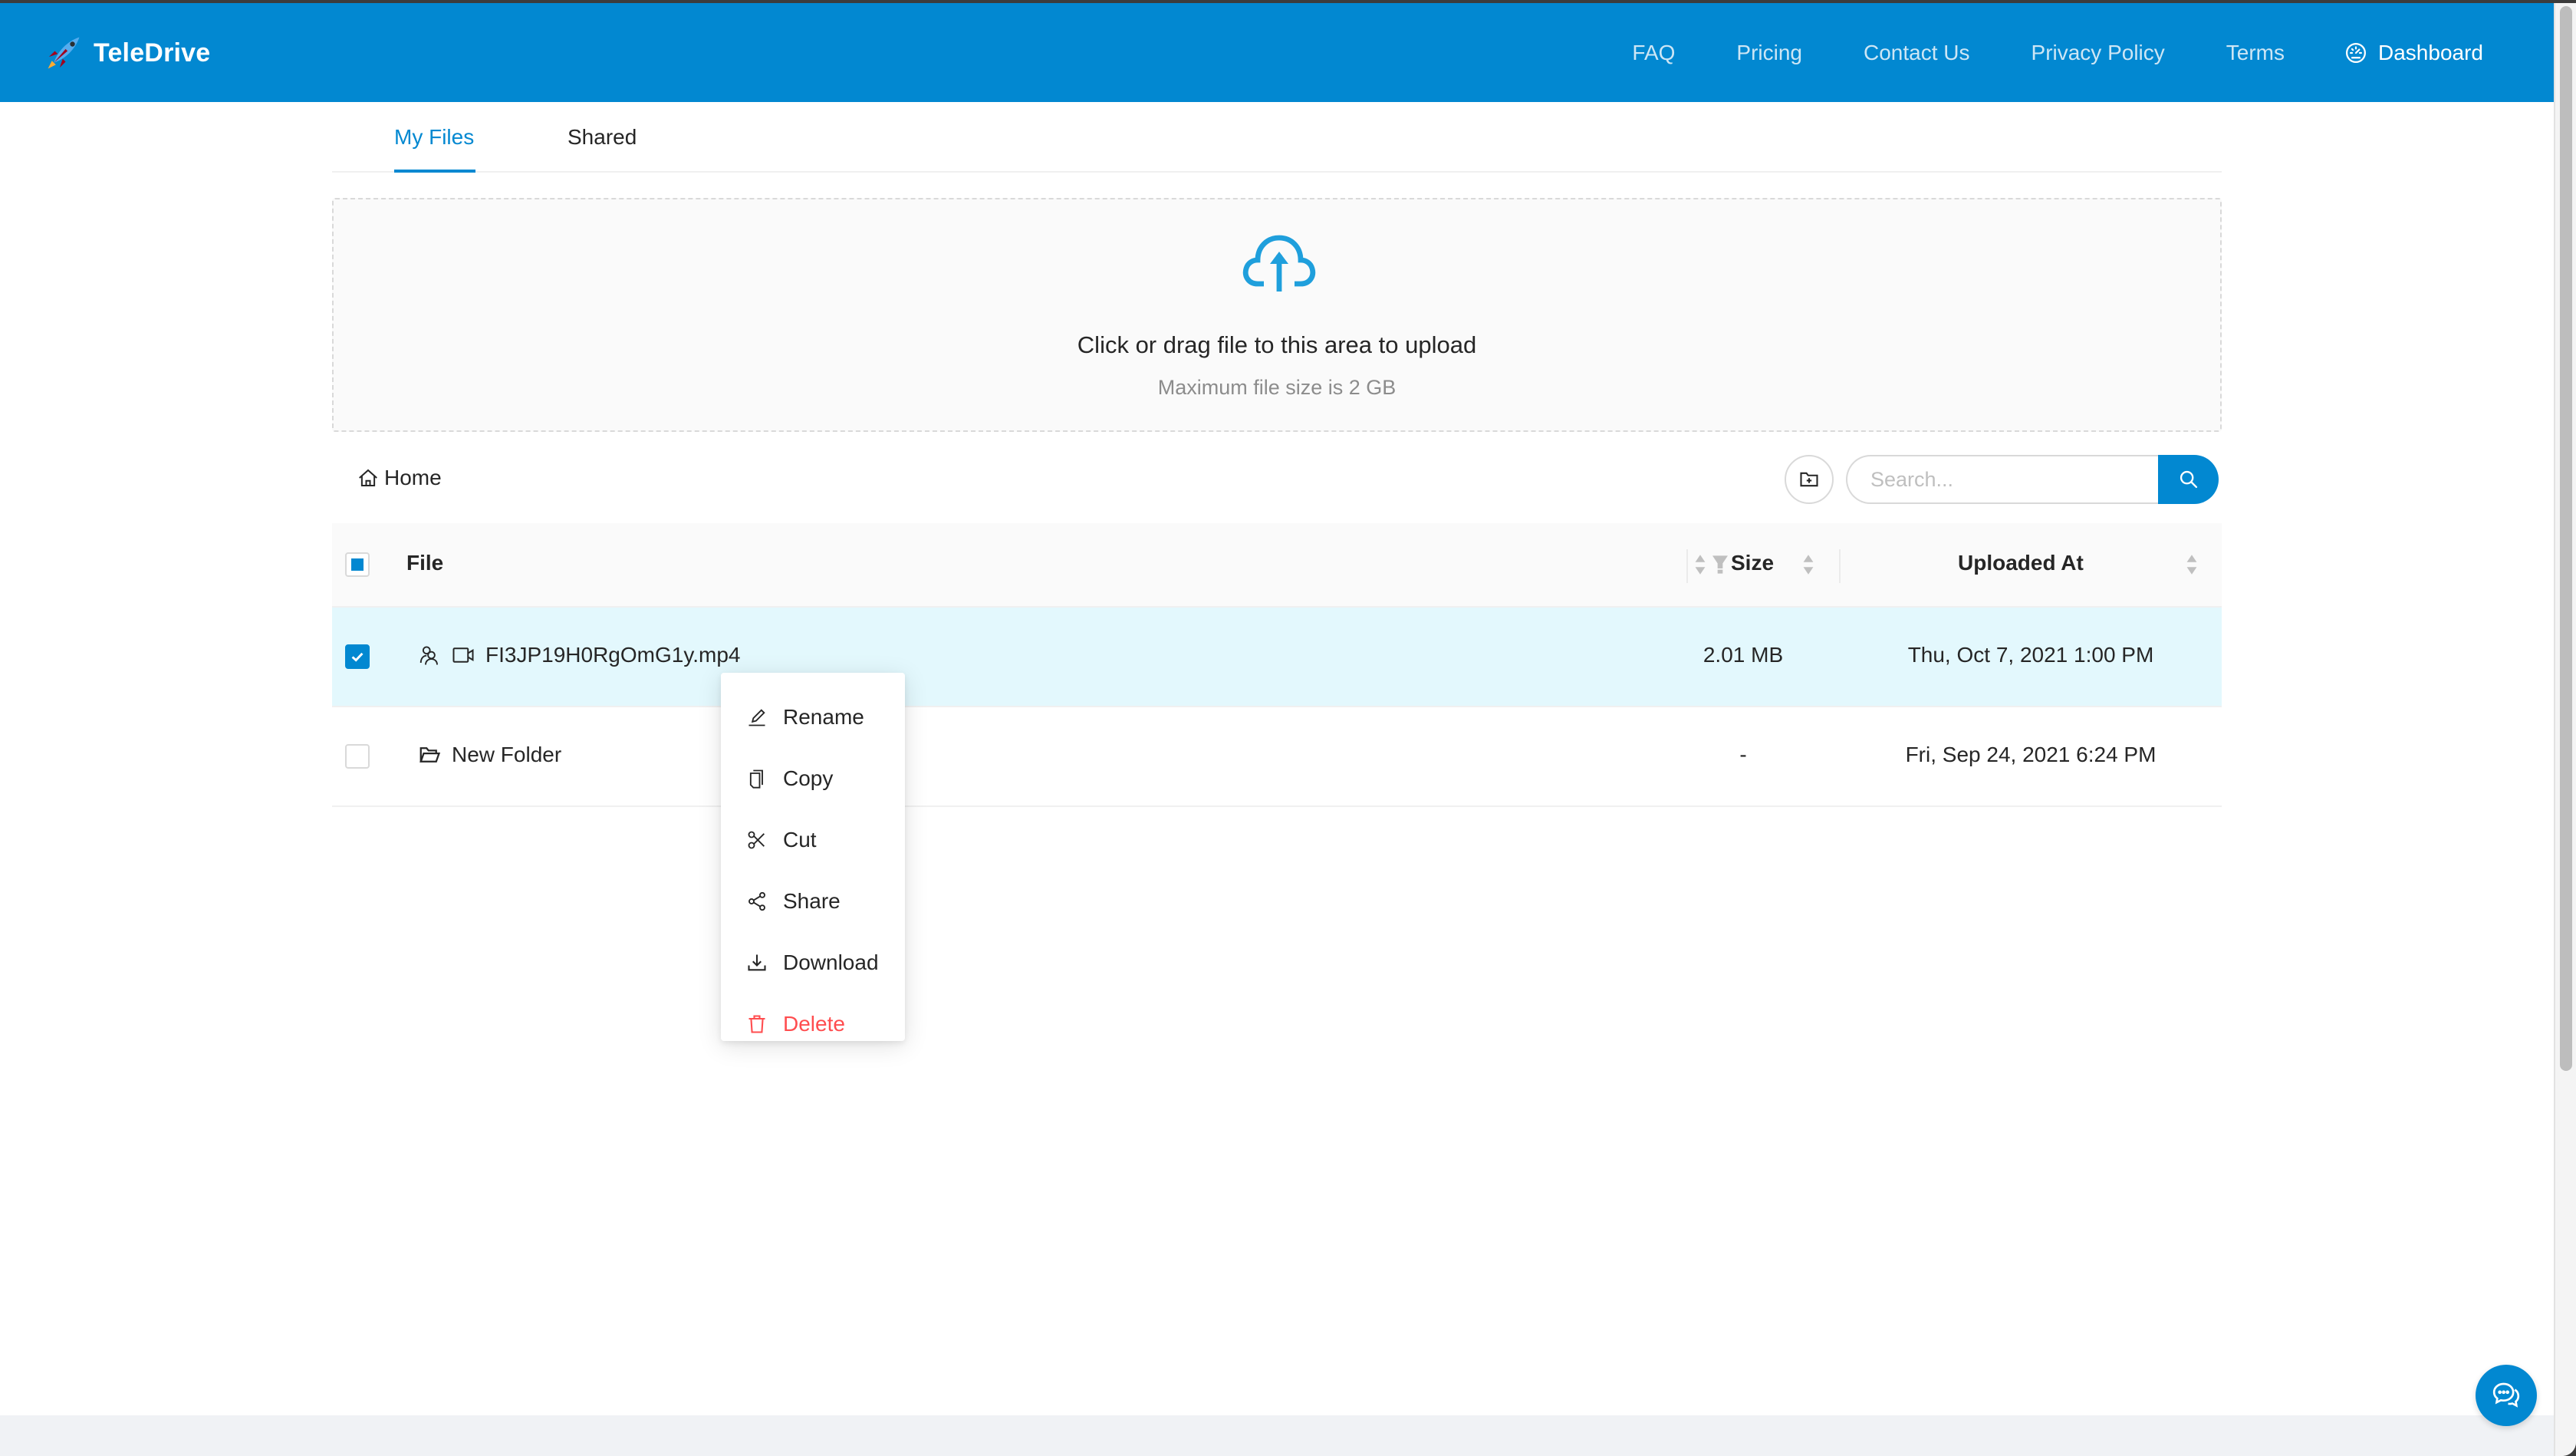  I want to click on menu-item-delete: Delete, so click(813, 1024).